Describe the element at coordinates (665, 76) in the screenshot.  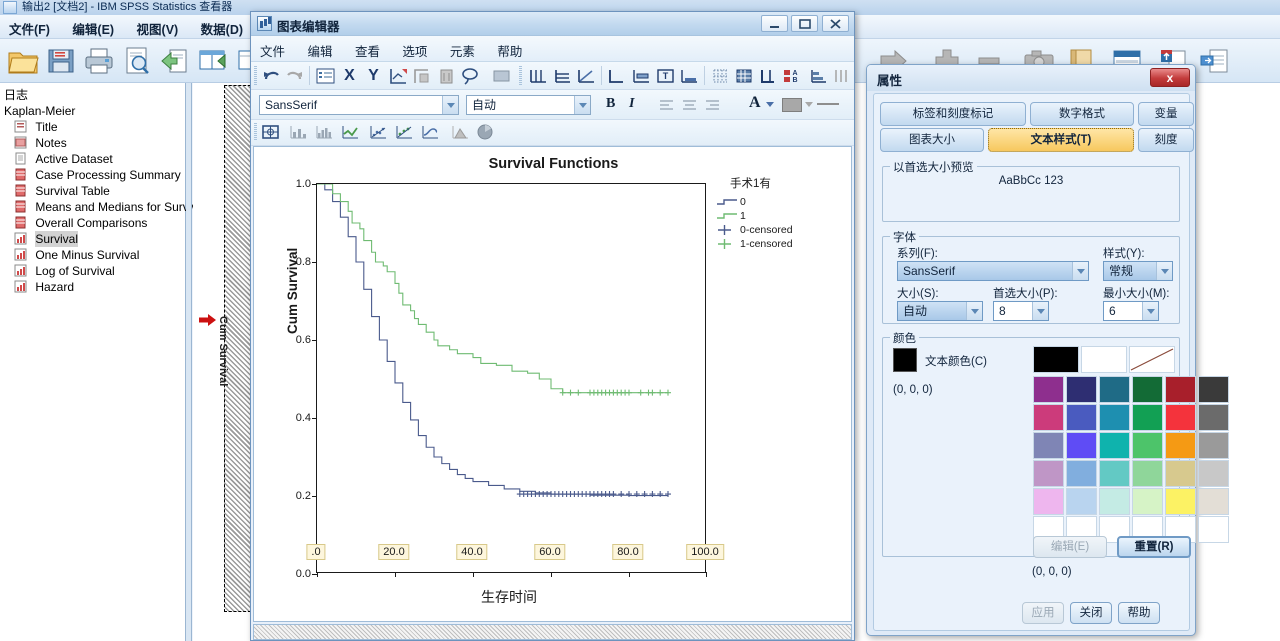
I see `add-text-box-icon: T` at that location.